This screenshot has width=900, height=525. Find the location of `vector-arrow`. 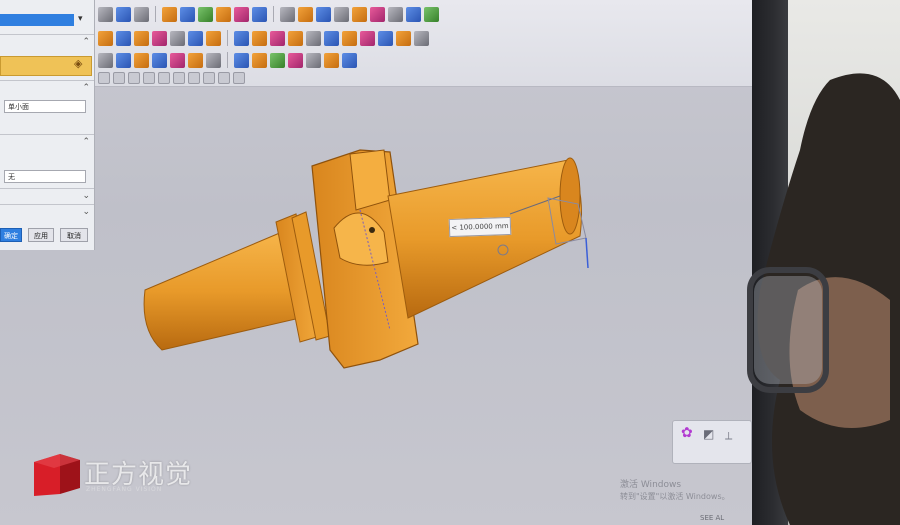

vector-arrow is located at coordinates (587, 253).